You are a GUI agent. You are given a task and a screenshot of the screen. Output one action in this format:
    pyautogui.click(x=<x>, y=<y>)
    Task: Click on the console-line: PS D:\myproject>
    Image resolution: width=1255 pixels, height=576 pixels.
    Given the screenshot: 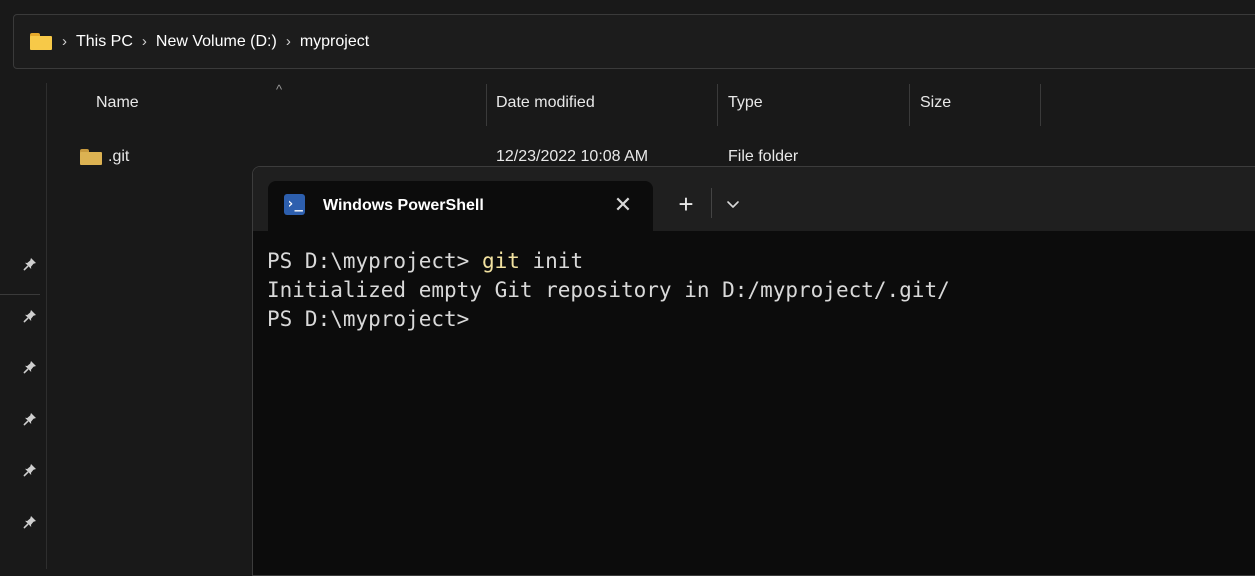 What is the action you would take?
    pyautogui.click(x=368, y=319)
    